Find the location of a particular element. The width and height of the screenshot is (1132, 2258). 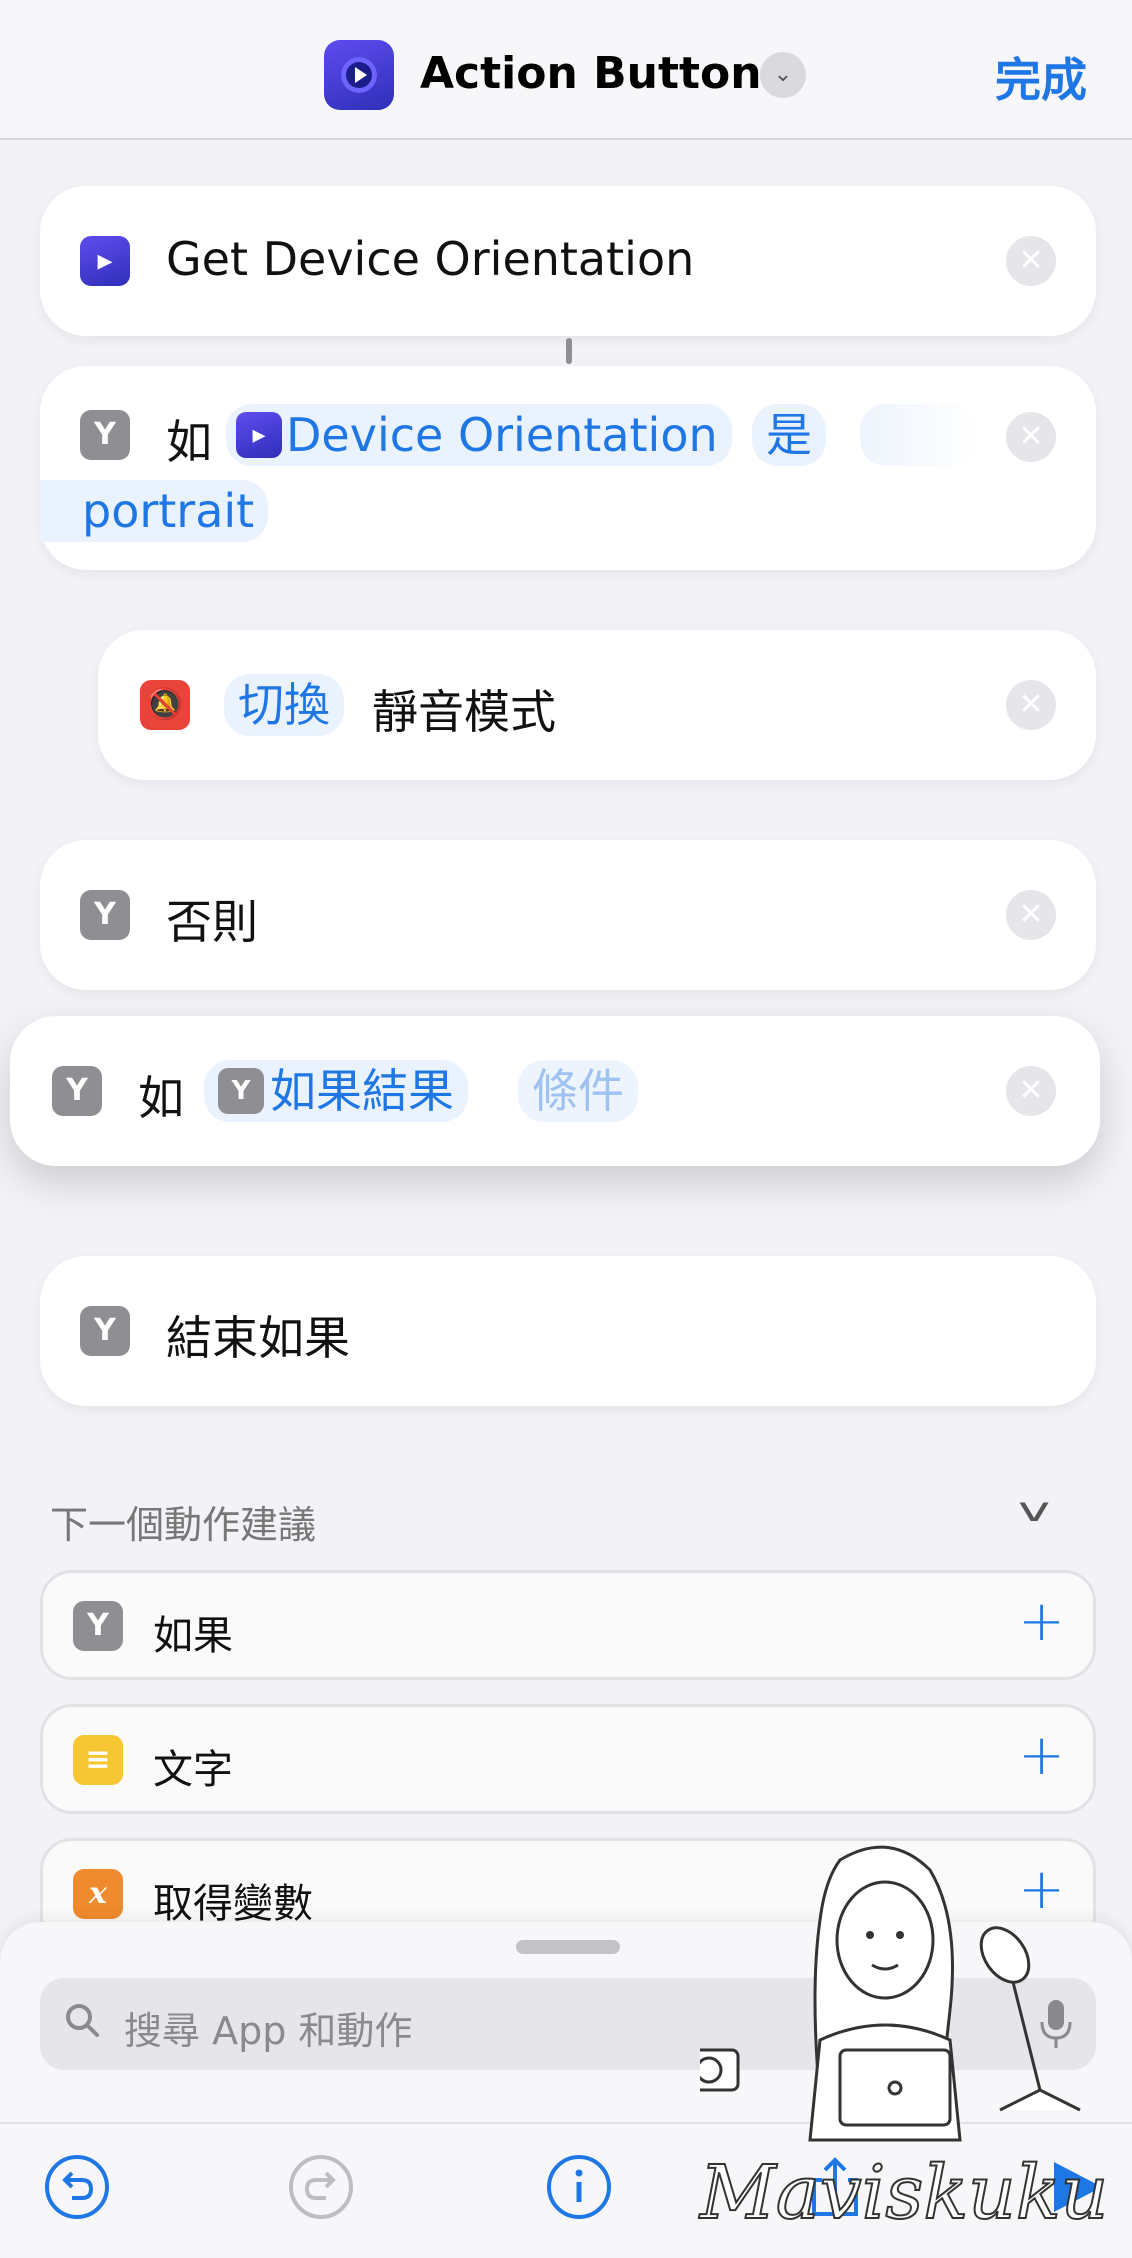

search-icon is located at coordinates (82, 2020).